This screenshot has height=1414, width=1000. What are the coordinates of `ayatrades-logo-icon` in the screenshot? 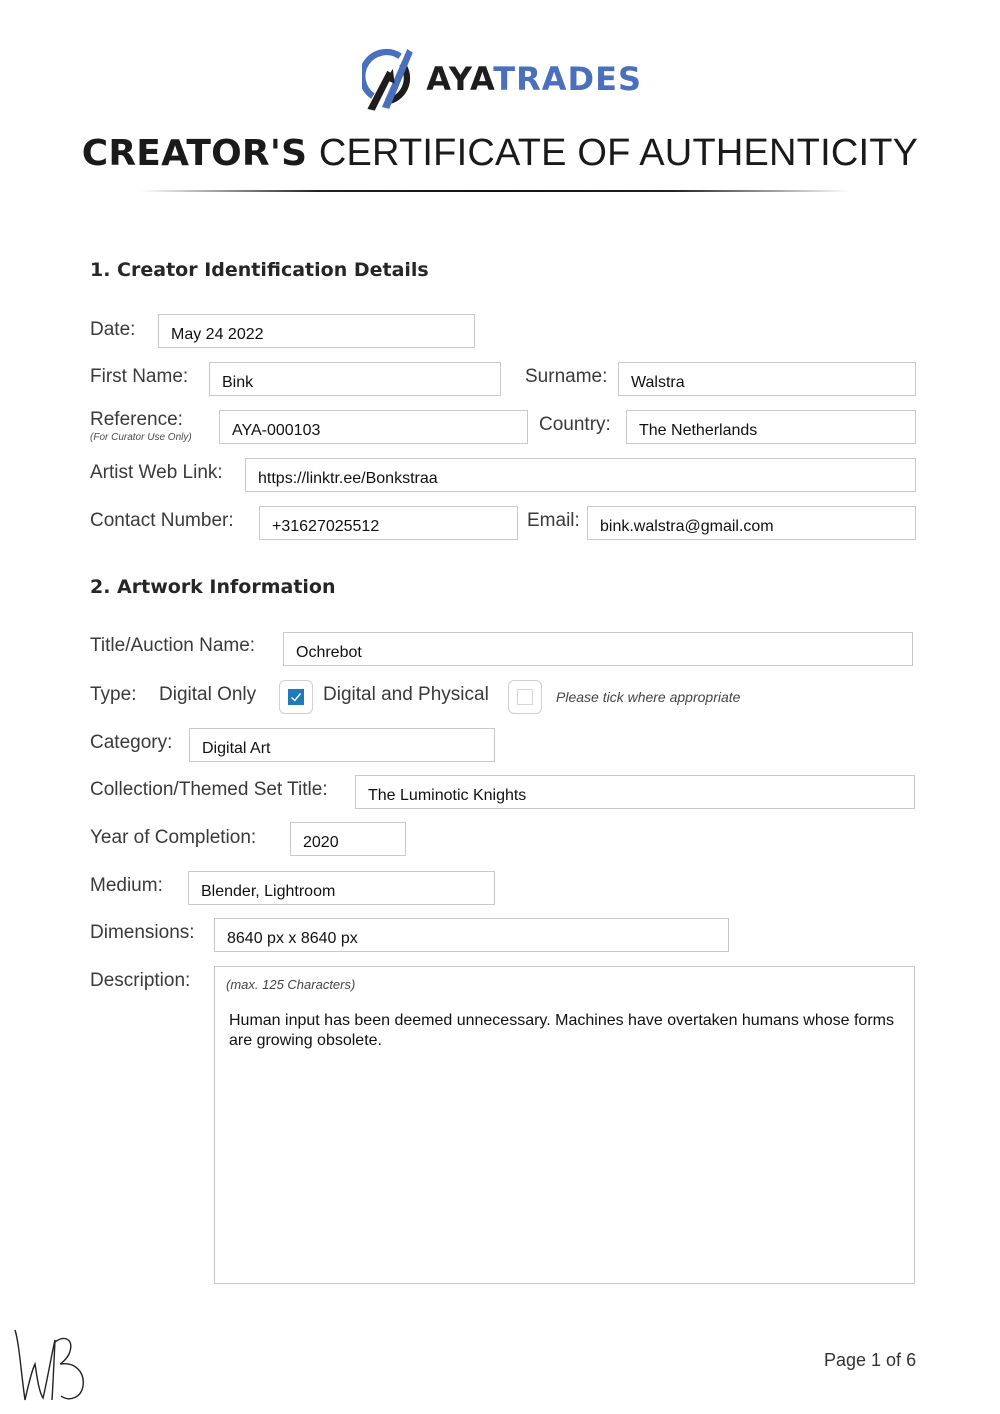 It's located at (387, 79).